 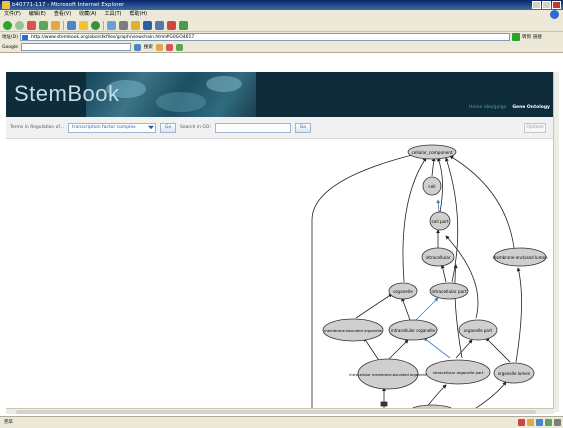 What do you see at coordinates (10, 37) in the screenshot?
I see `address-label: 地址(D)` at bounding box center [10, 37].